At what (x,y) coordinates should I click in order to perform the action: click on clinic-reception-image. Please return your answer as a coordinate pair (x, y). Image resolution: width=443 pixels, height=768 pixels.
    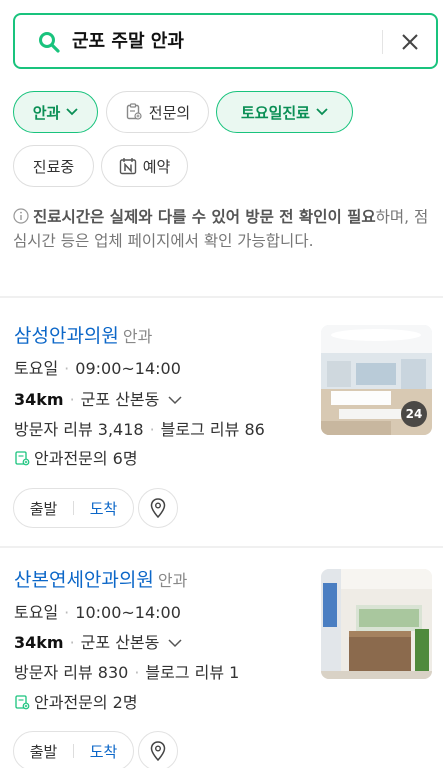
    Looking at the image, I should click on (376, 624).